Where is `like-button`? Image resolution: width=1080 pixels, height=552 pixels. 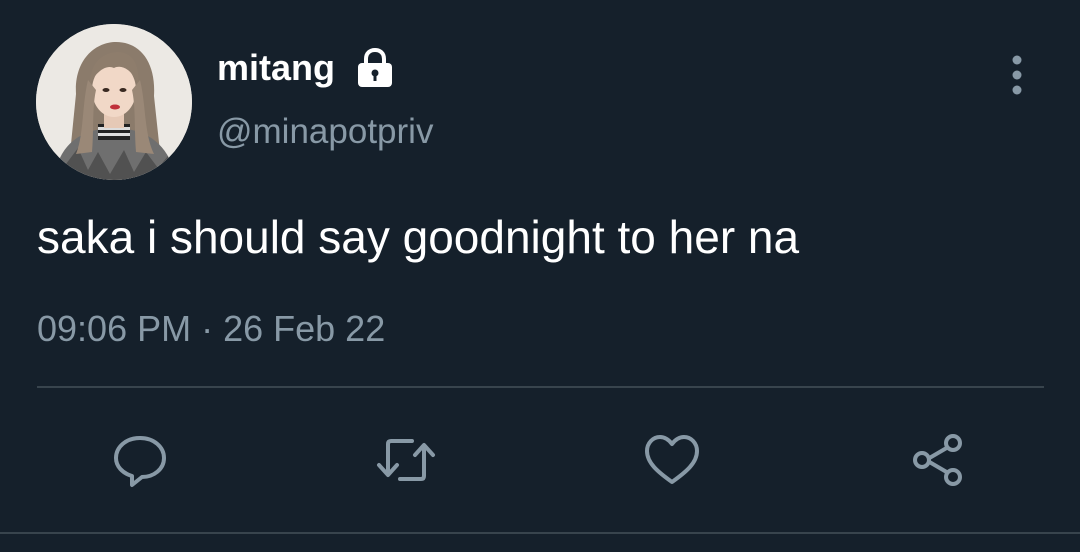
like-button is located at coordinates (672, 460).